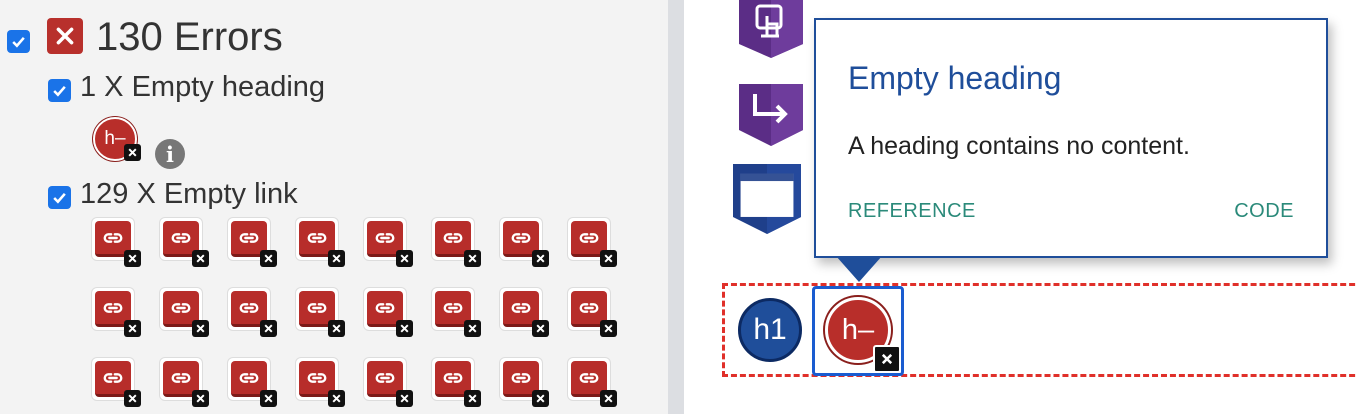  I want to click on empty-heading-checkbox, so click(59, 90).